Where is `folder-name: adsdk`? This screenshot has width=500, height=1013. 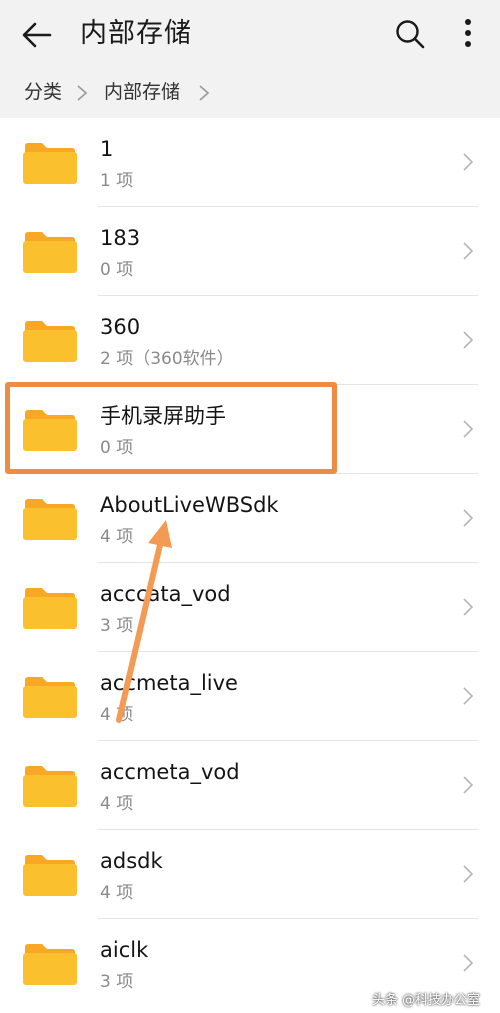 folder-name: adsdk is located at coordinates (131, 861).